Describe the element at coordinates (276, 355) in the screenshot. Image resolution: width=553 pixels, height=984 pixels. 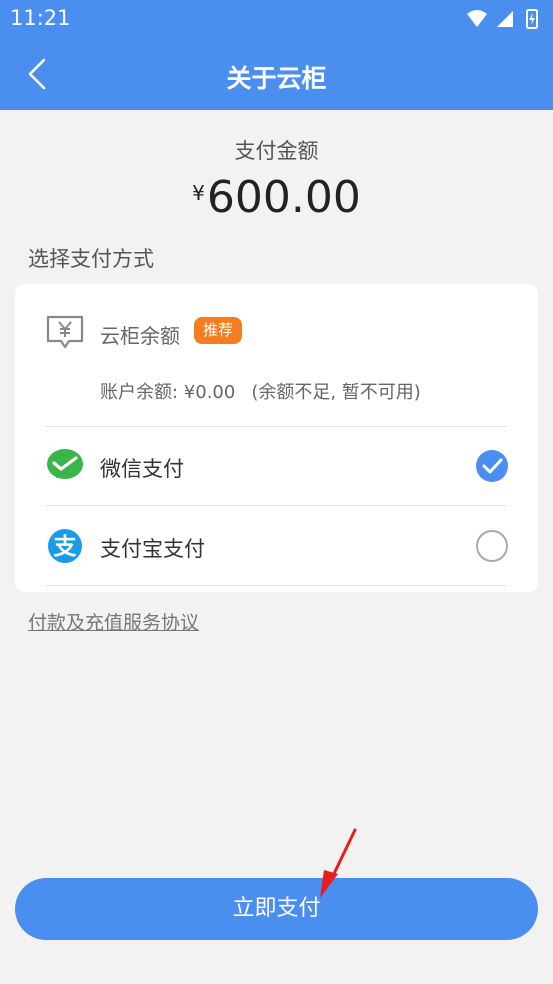
I see `balance-option: 云柜余额 推荐 账户余额: ¥0.00 (余额不足, 暂不可用)` at that location.